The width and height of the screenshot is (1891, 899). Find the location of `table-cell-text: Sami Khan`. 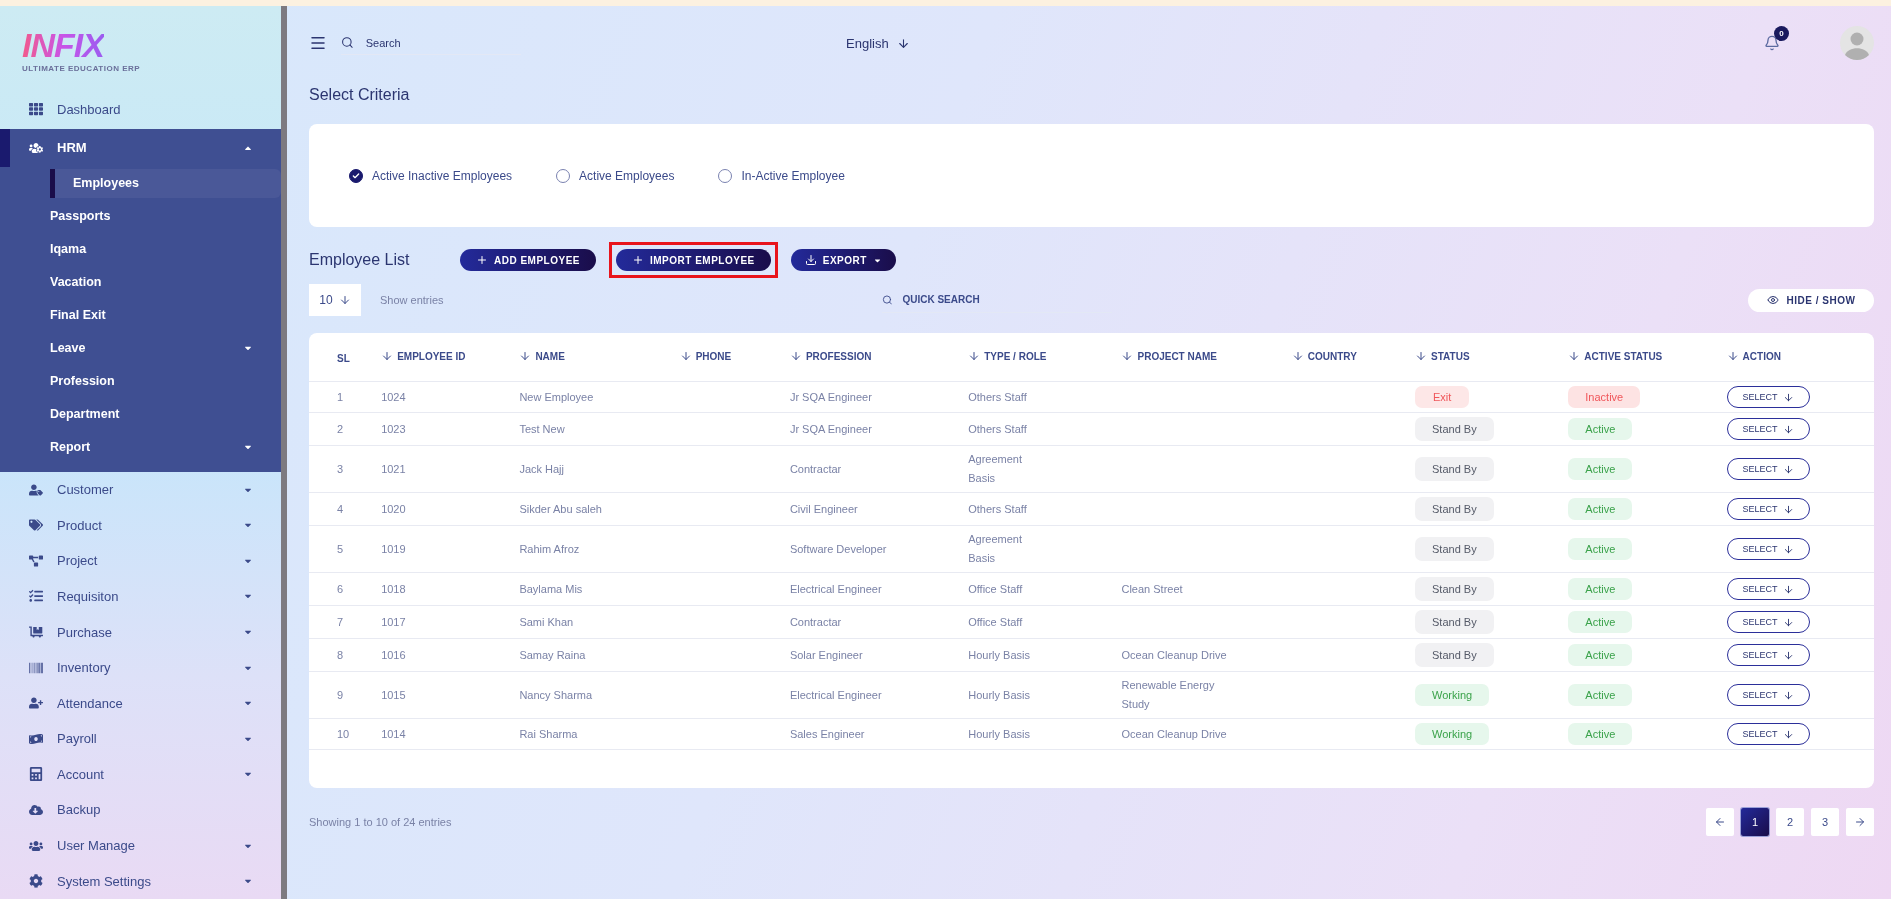

table-cell-text: Sami Khan is located at coordinates (546, 622).